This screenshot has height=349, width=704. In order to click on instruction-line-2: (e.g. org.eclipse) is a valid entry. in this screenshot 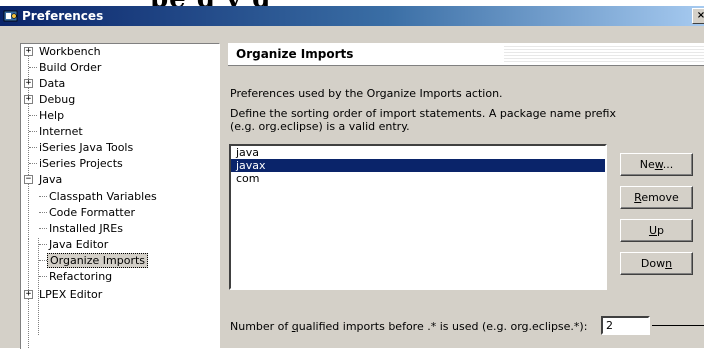, I will do `click(320, 126)`.